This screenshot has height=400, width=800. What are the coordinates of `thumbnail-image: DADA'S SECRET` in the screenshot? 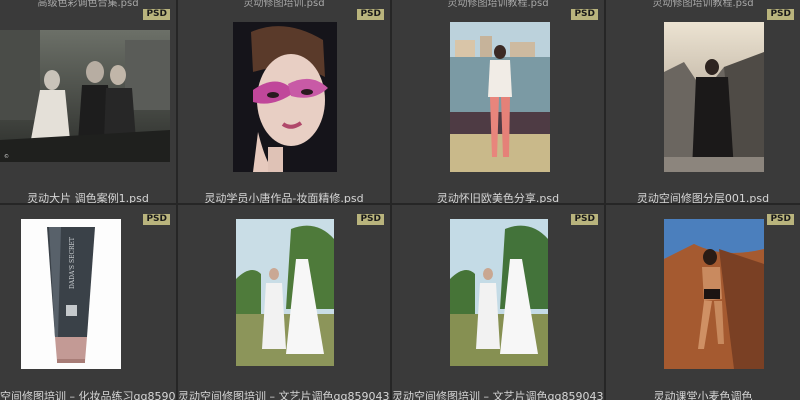 It's located at (71, 294).